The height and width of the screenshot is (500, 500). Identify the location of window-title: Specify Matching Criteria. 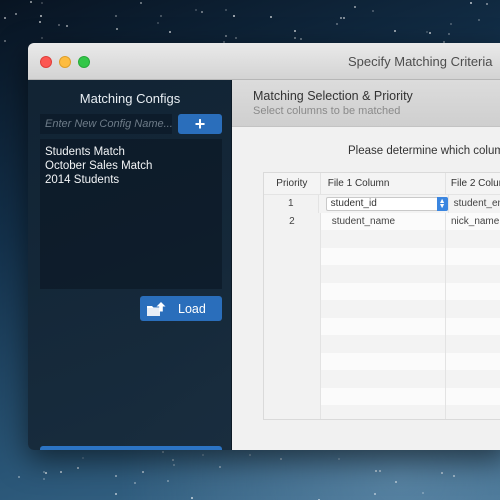
(420, 61).